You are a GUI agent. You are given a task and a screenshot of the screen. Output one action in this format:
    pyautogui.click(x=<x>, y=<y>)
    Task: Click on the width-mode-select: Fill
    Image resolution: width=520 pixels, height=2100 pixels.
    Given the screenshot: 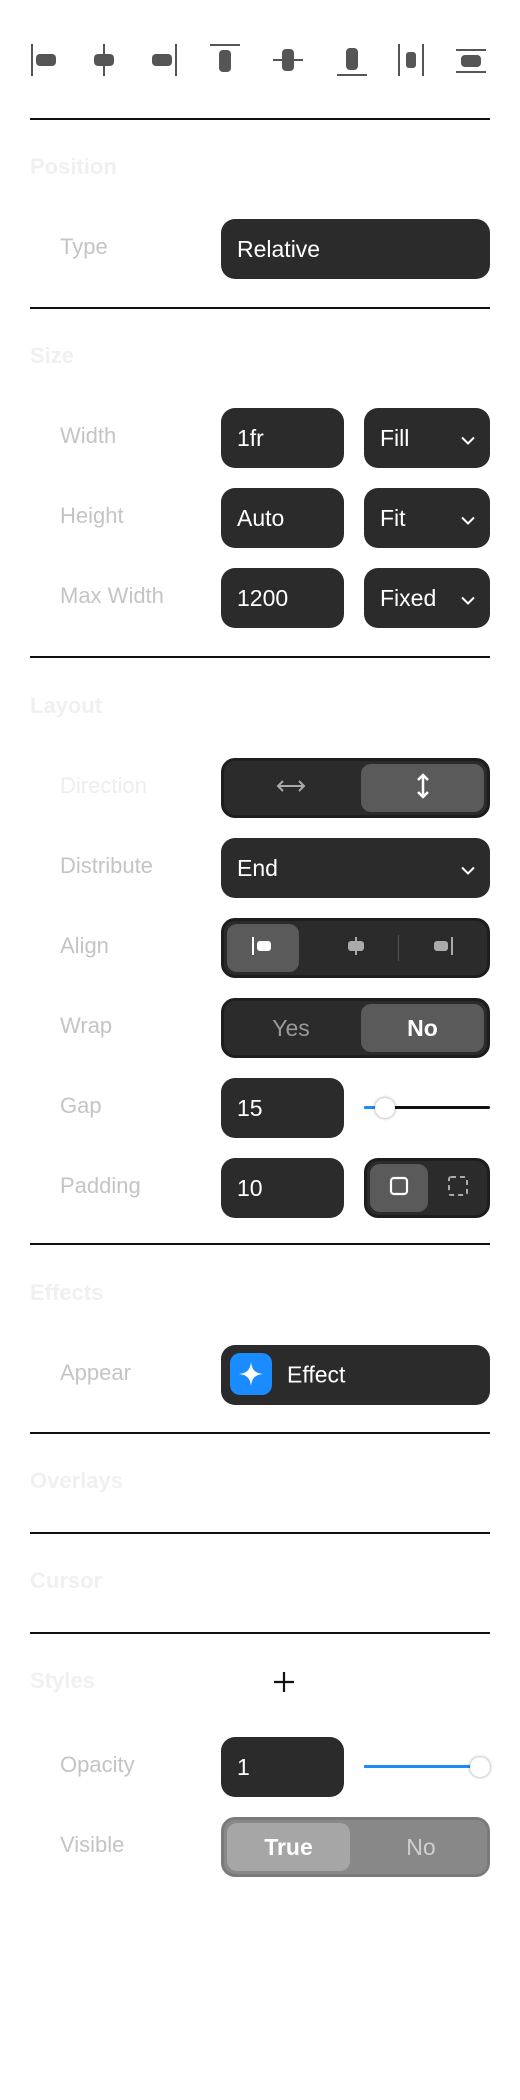 What is the action you would take?
    pyautogui.click(x=427, y=438)
    